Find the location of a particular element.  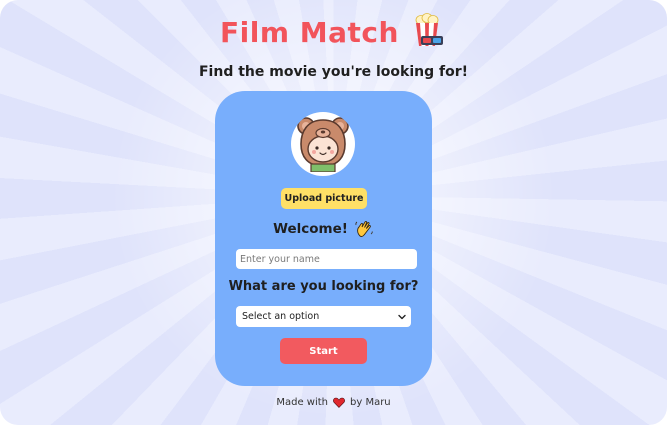

welcome-heading: Welcome! is located at coordinates (323, 229).